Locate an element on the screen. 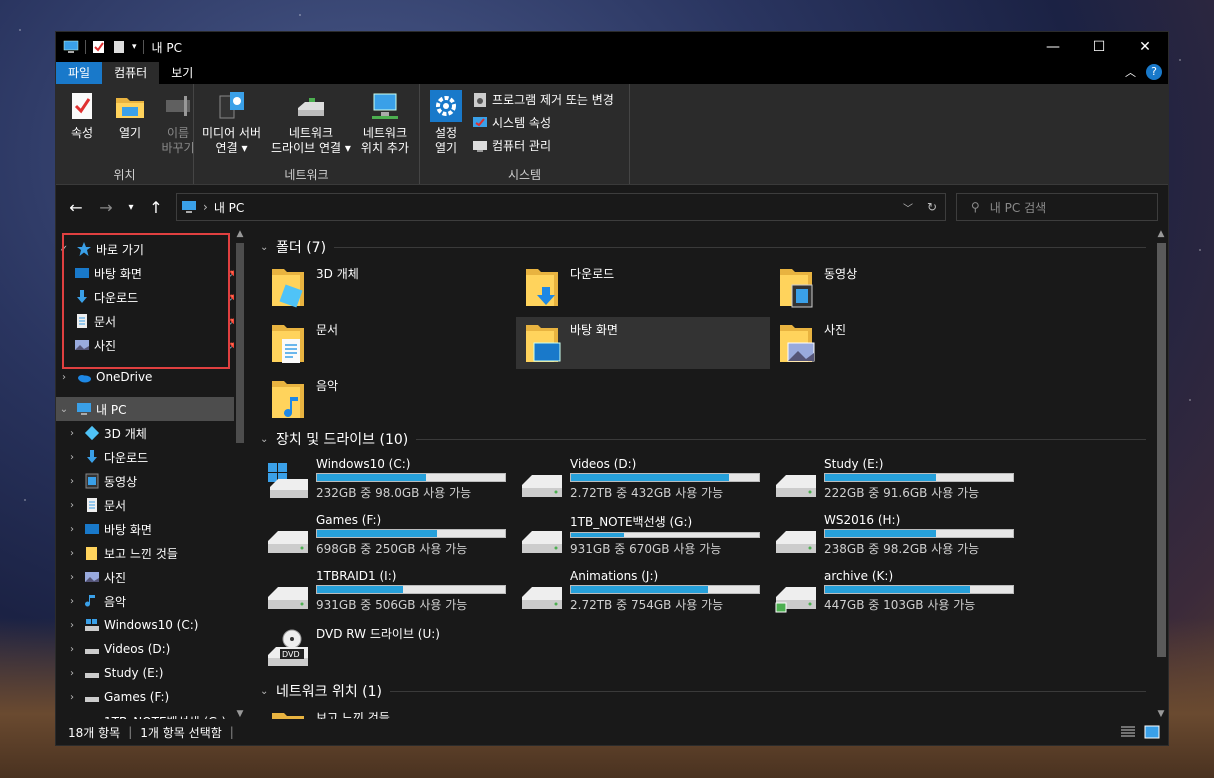 The height and width of the screenshot is (778, 1214). new-folder-qa-icon is located at coordinates (119, 47).